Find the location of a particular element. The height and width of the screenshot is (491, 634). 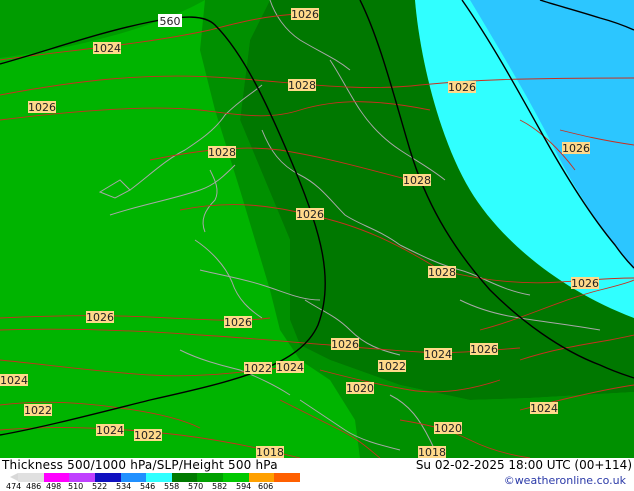

height-contour-label: 560 is located at coordinates (170, 21).